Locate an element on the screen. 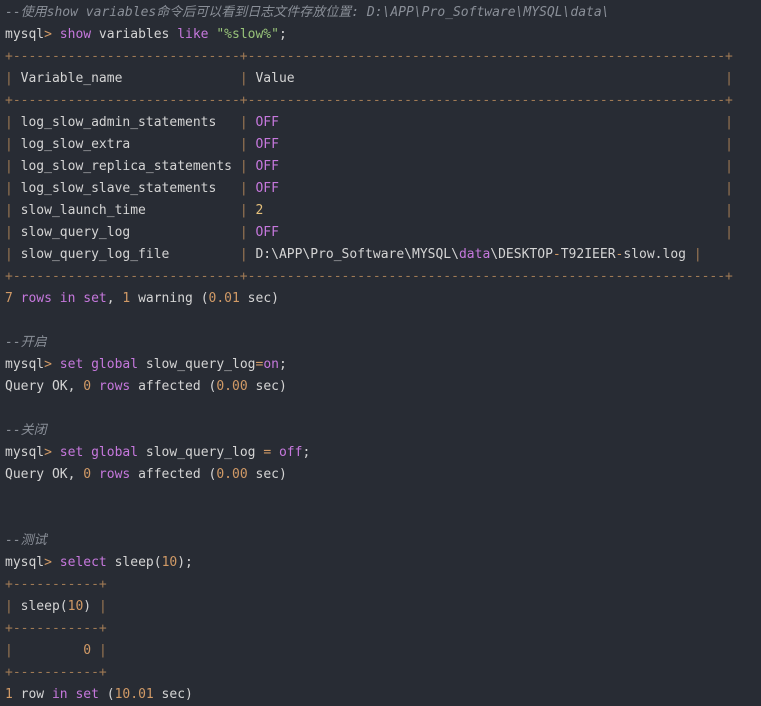 This screenshot has height=706, width=761. code-token: = is located at coordinates (267, 452).